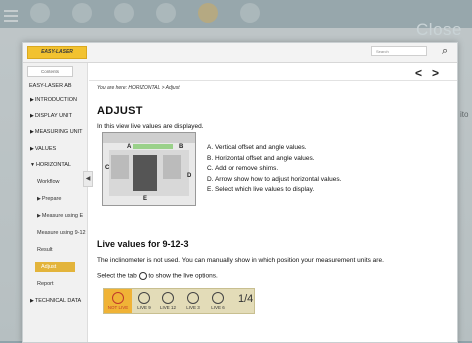 Image resolution: width=472 pixels, height=343 pixels. Describe the element at coordinates (445, 51) in the screenshot. I see `search-icon: ⌕` at that location.